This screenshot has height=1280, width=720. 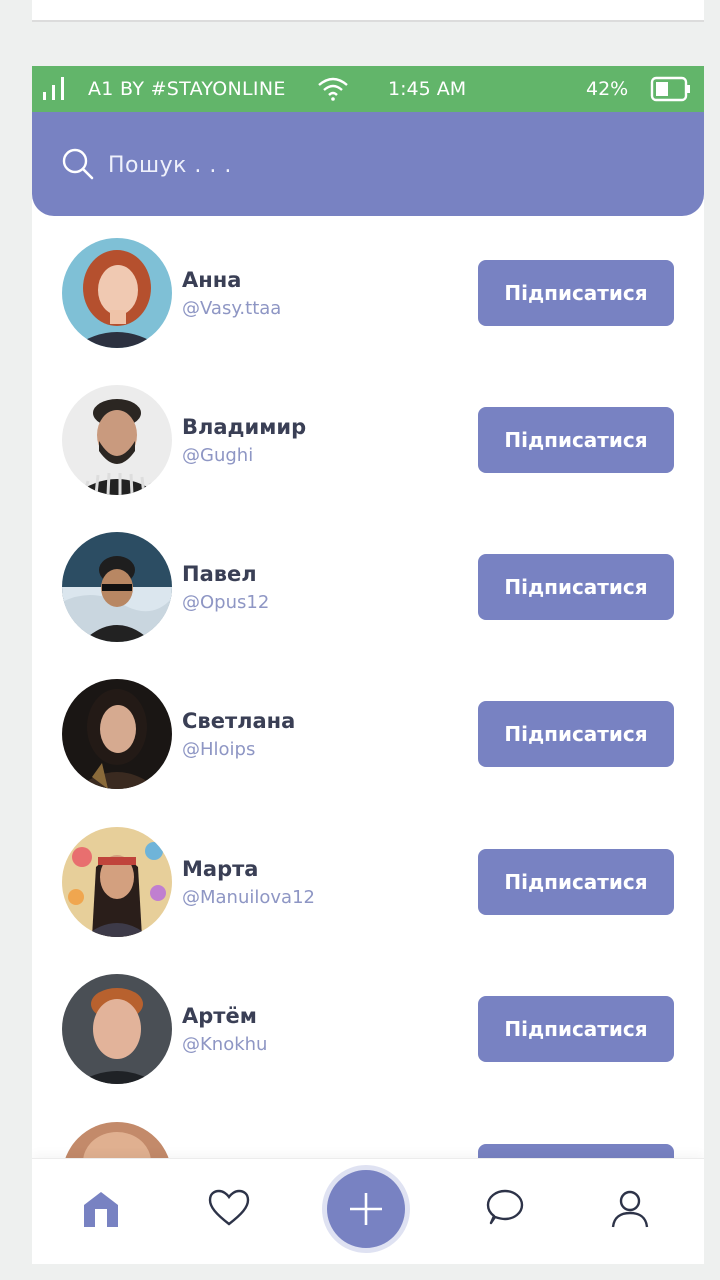 I want to click on user-handle: @Hloips, so click(x=218, y=749).